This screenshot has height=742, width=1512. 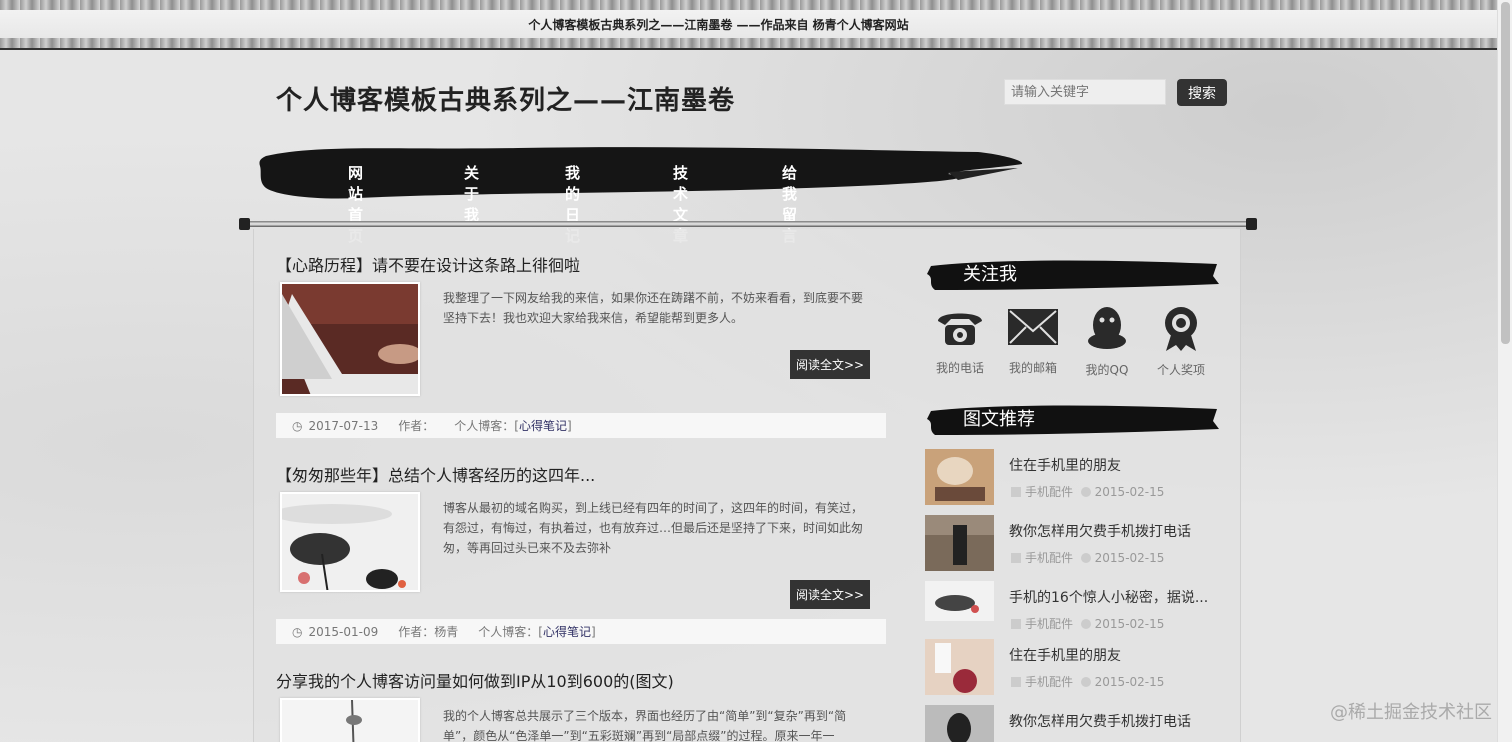 I want to click on follow-label: 个人奖项, so click(x=1180, y=370).